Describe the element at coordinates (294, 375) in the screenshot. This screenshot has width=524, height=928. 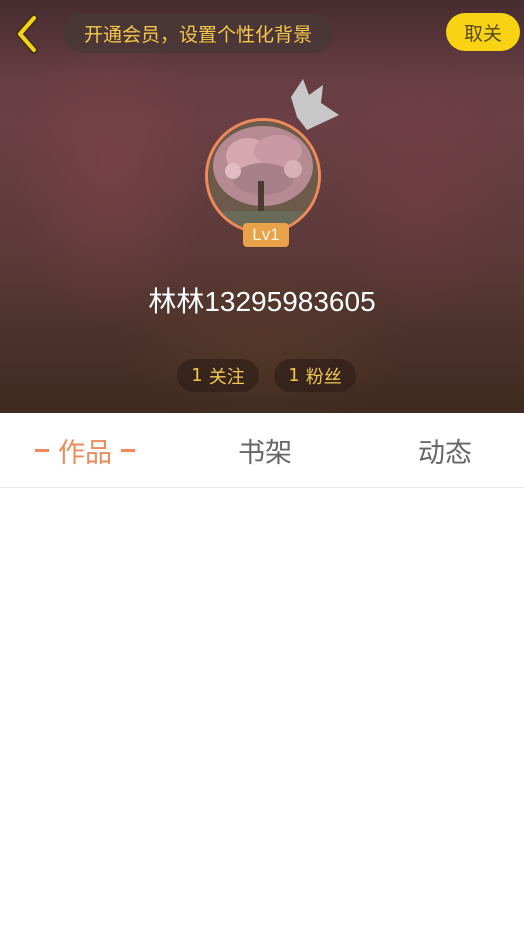
I see `fans-count: 1` at that location.